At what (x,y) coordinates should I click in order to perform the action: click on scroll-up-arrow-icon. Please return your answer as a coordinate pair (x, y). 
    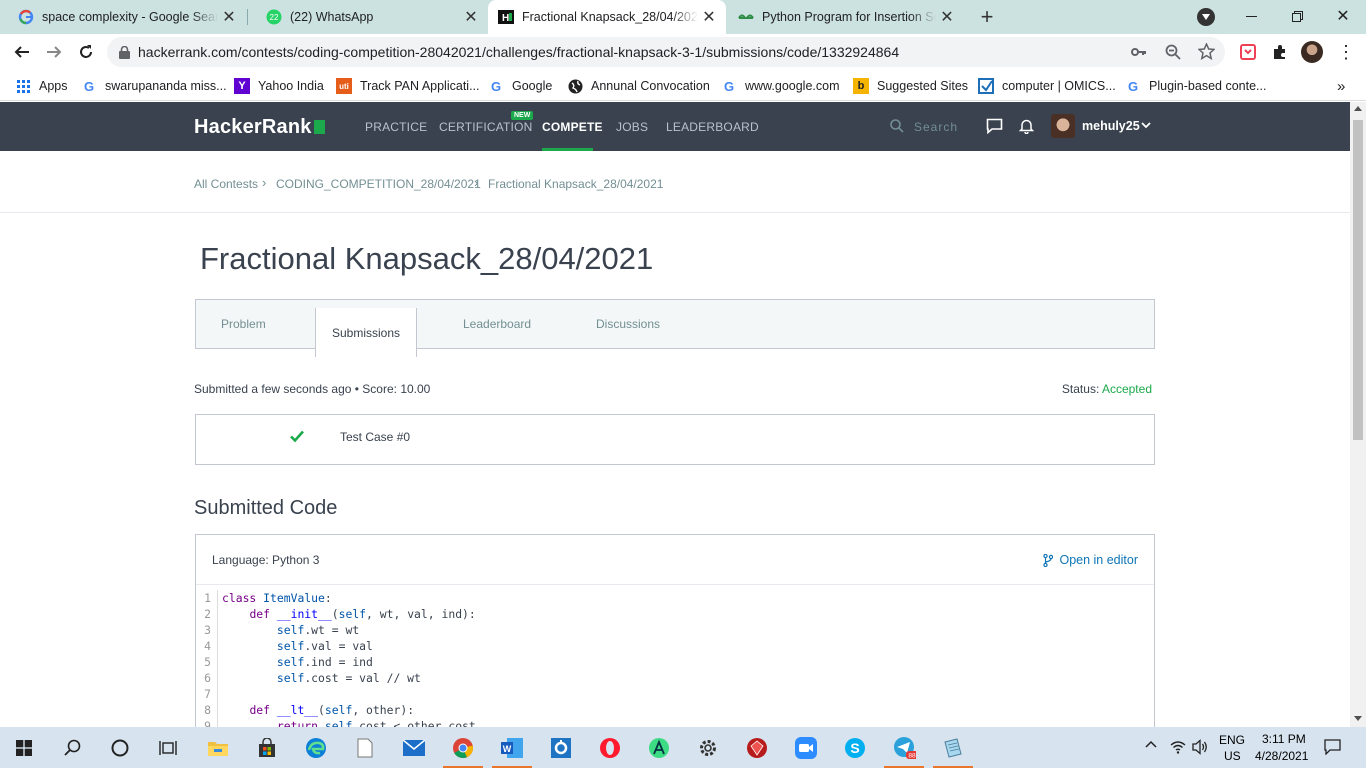
    Looking at the image, I should click on (1358, 108).